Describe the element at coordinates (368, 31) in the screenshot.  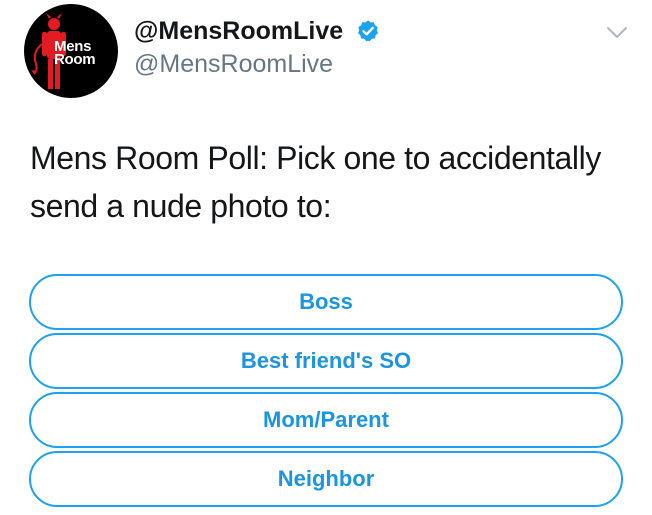
I see `verified-badge-icon` at that location.